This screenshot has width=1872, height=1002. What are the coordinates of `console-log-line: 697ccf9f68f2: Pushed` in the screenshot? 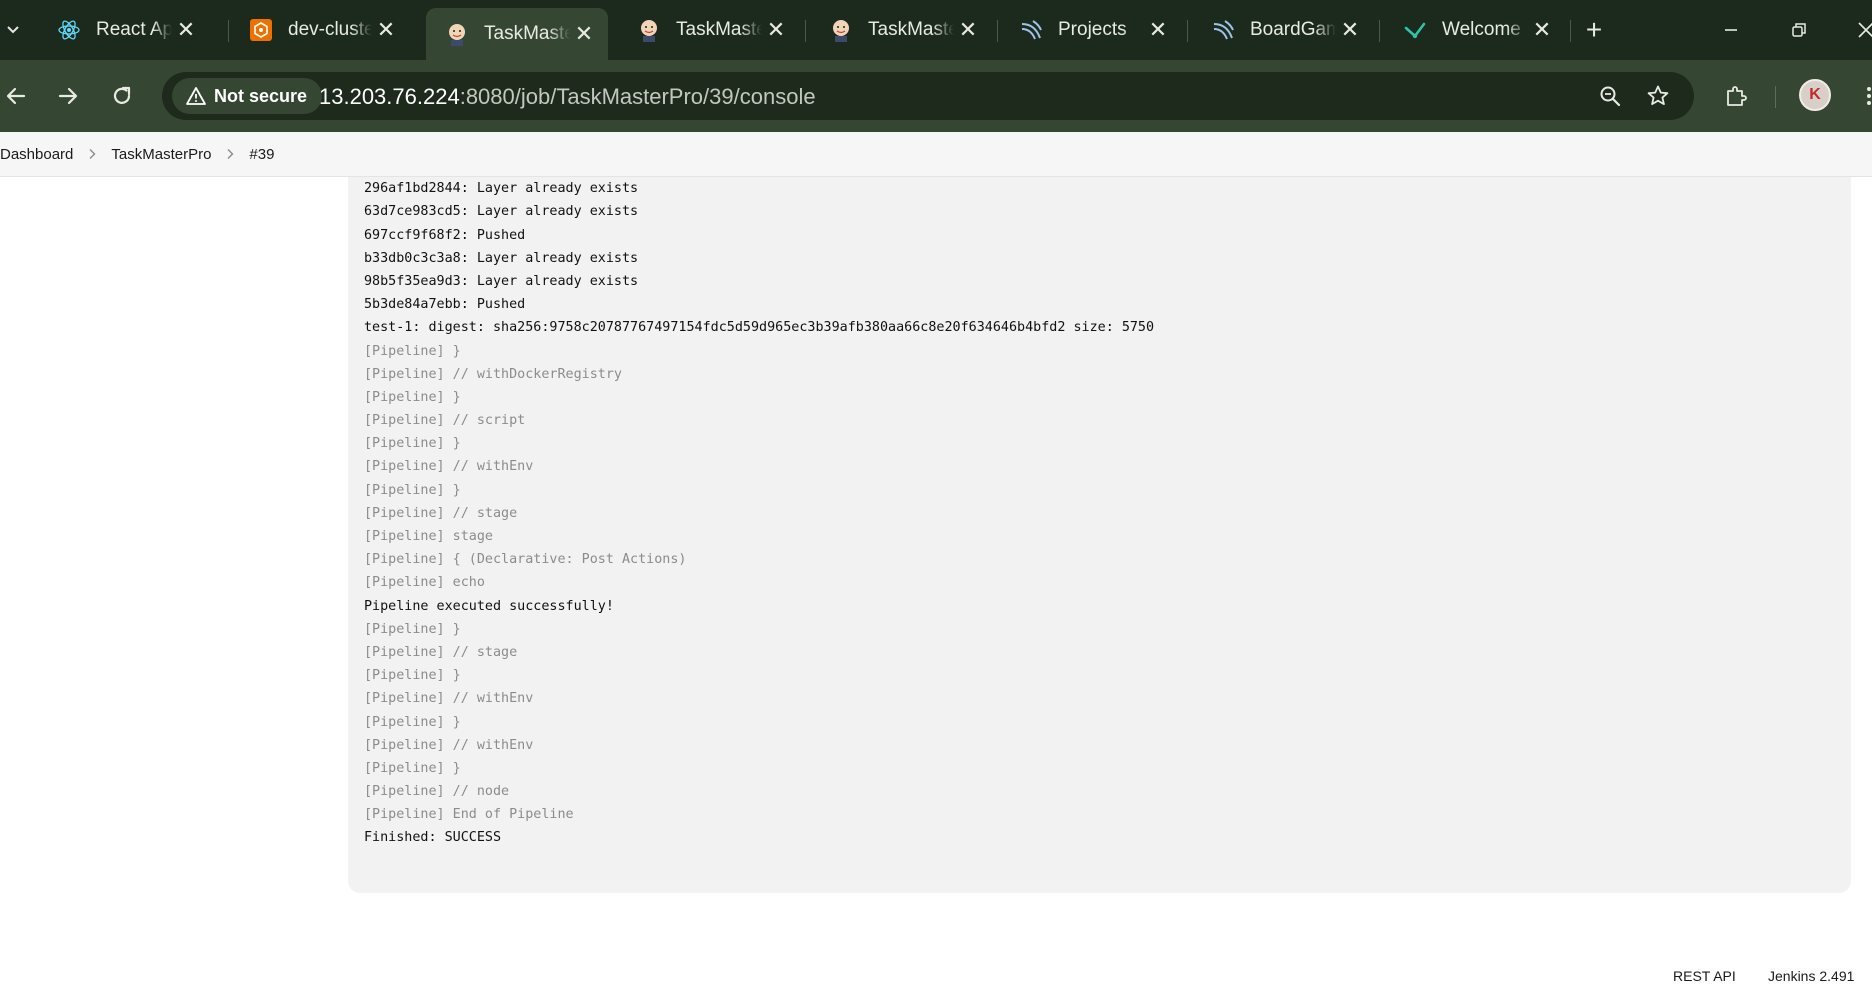 It's located at (445, 235).